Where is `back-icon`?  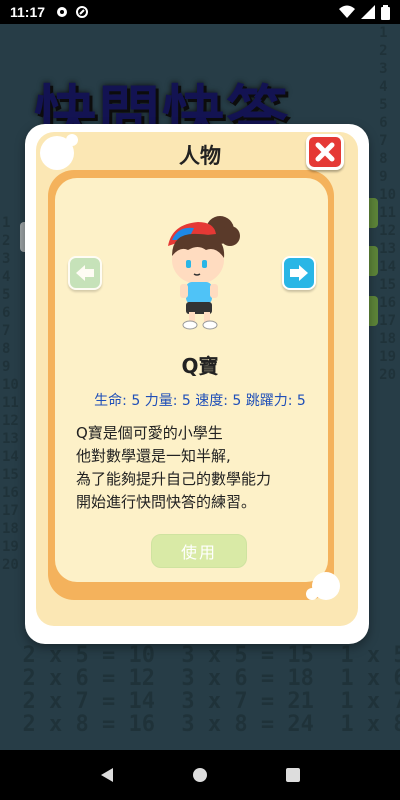 back-icon is located at coordinates (107, 775).